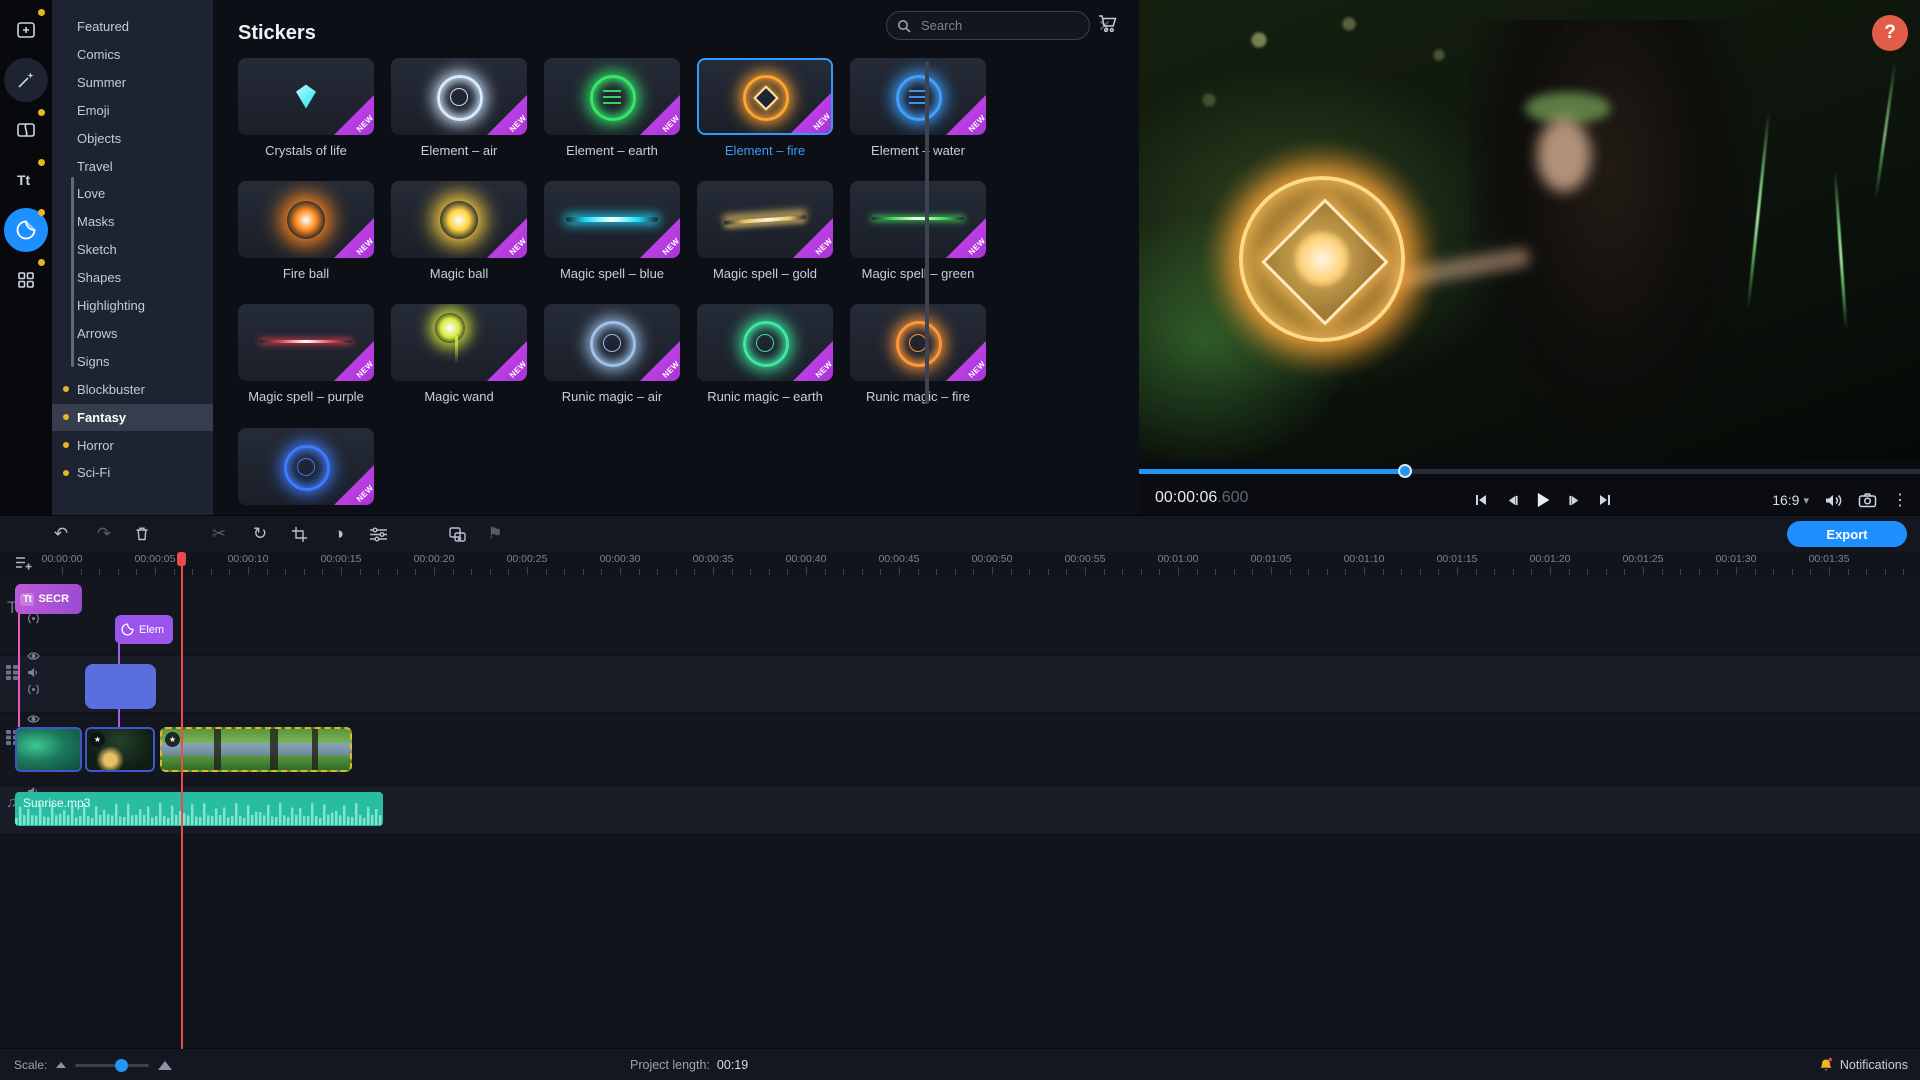  What do you see at coordinates (165, 1065) in the screenshot?
I see `zoom-in-icon` at bounding box center [165, 1065].